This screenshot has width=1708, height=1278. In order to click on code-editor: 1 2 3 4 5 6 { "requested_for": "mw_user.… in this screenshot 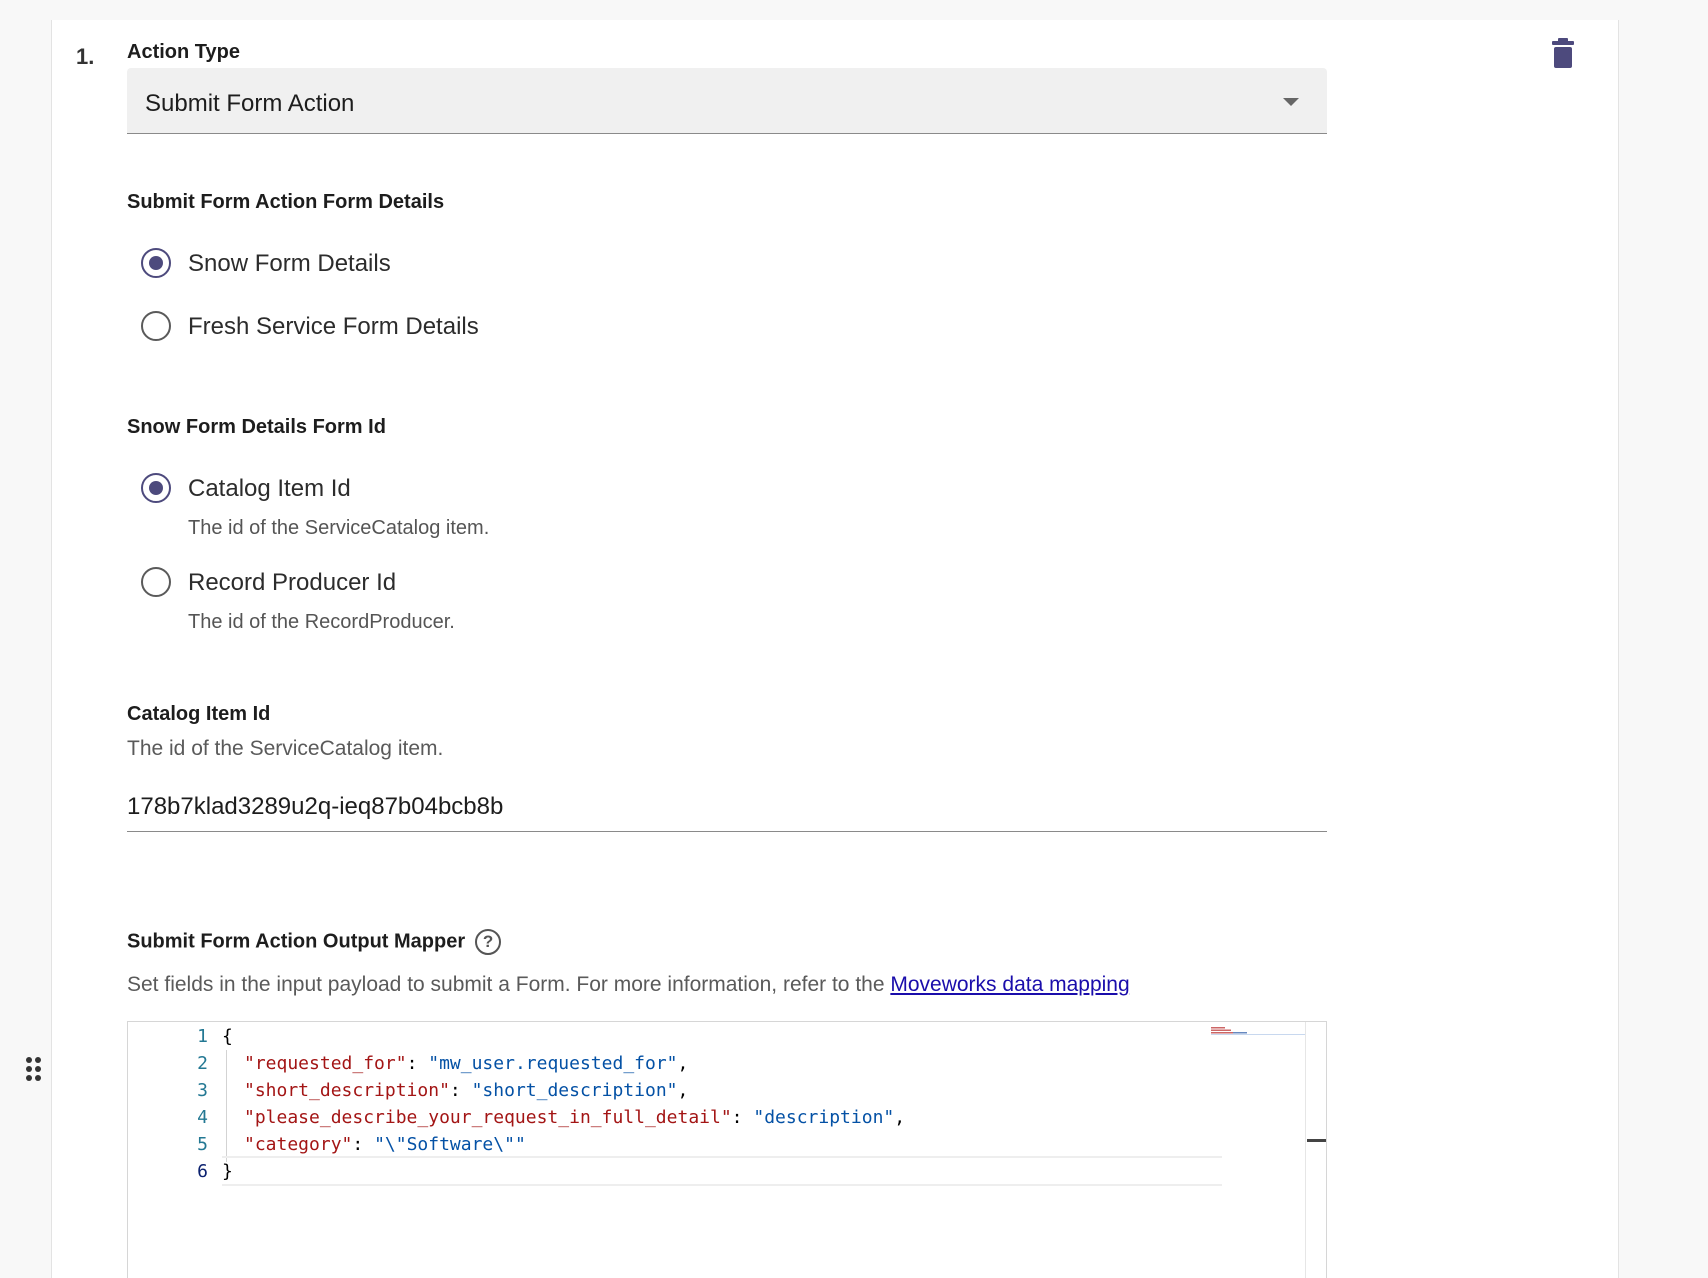, I will do `click(727, 1149)`.